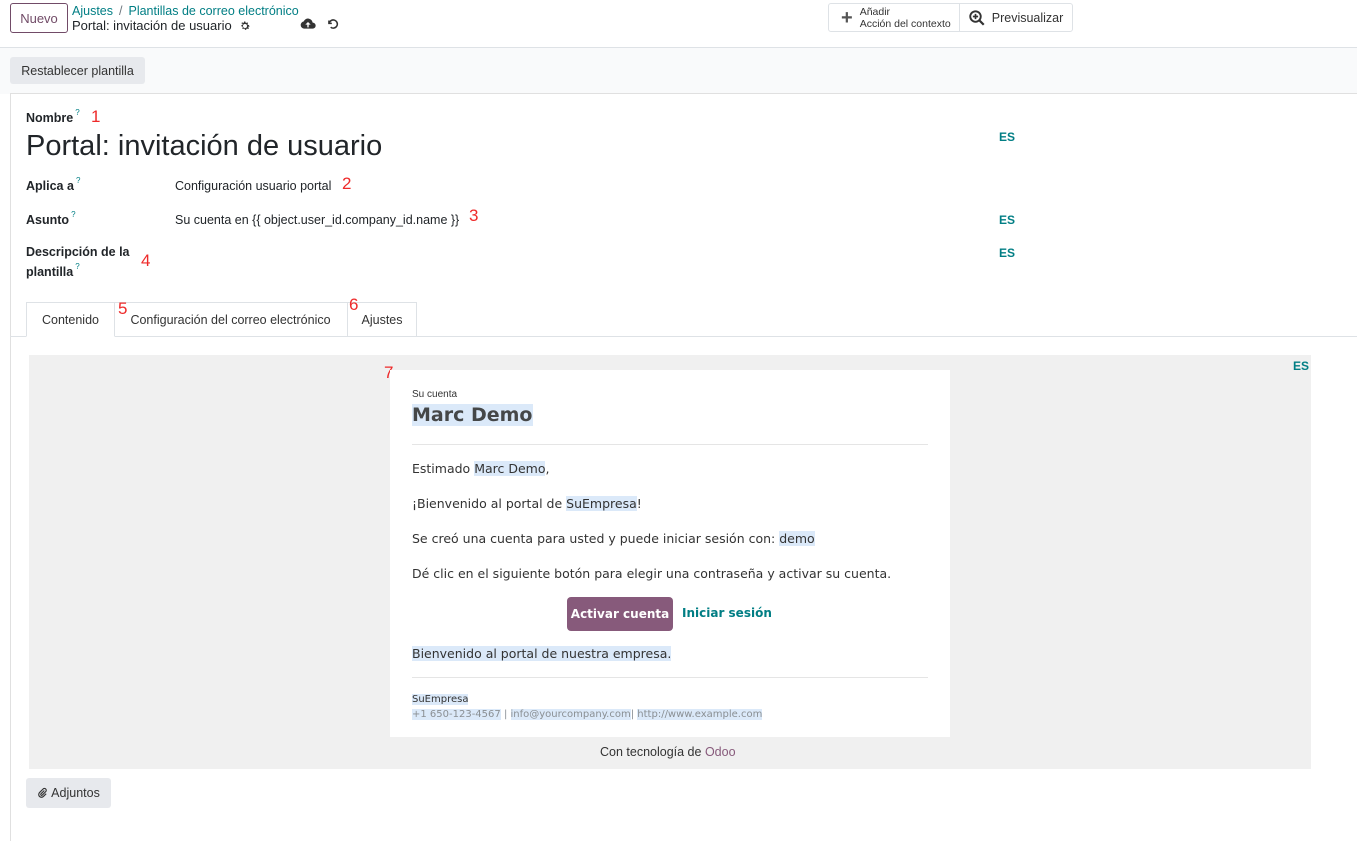 Image resolution: width=1357 pixels, height=841 pixels. What do you see at coordinates (70, 319) in the screenshot?
I see `tab-content: Contenido` at bounding box center [70, 319].